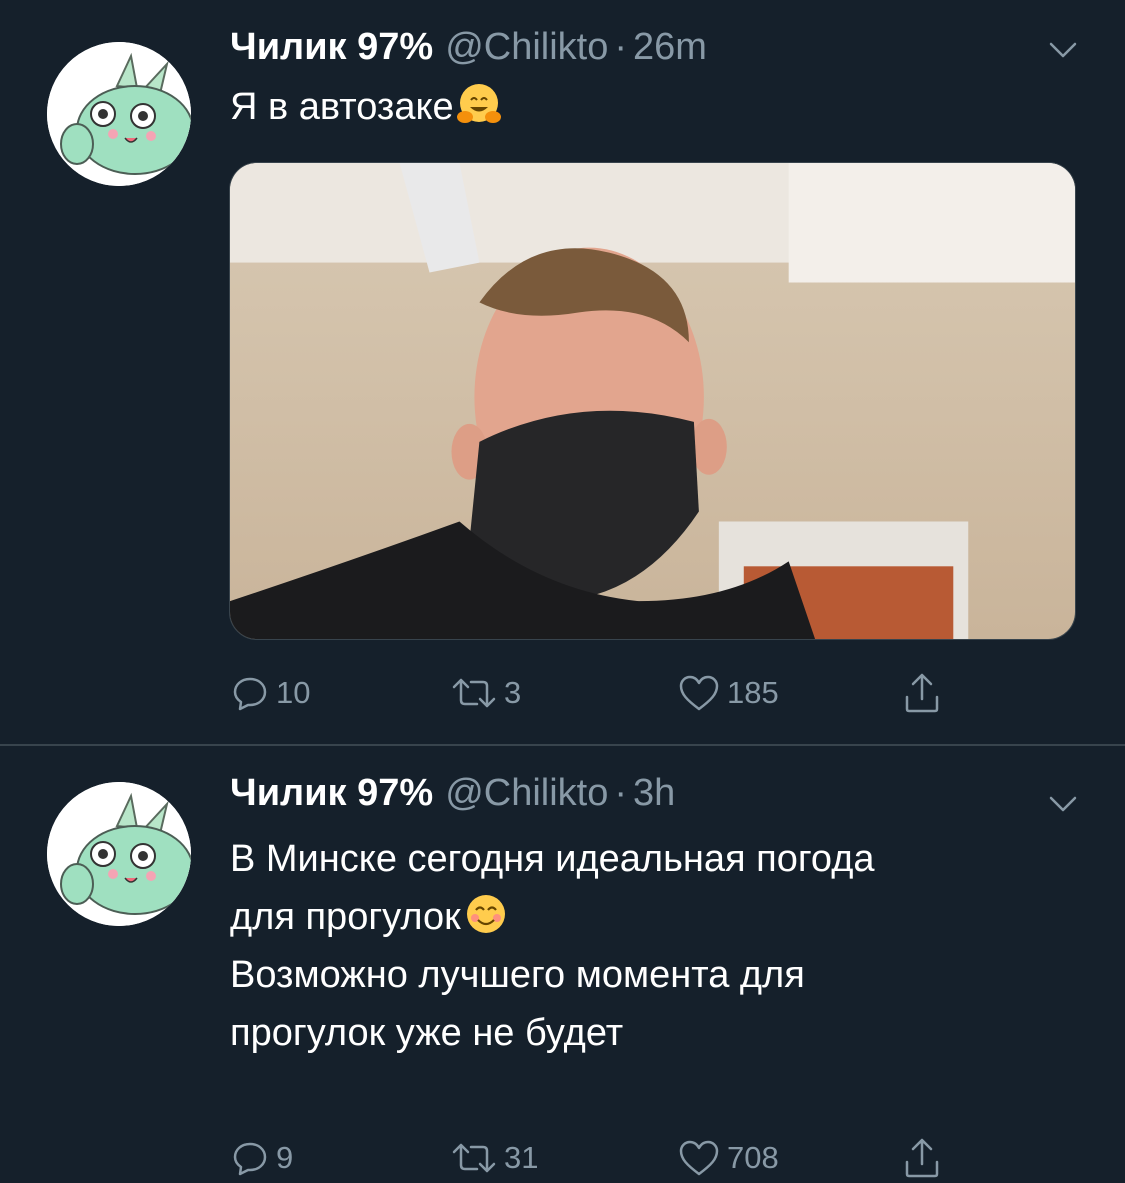  I want to click on tweet-actions: 9 31 708, so click(610, 1158).